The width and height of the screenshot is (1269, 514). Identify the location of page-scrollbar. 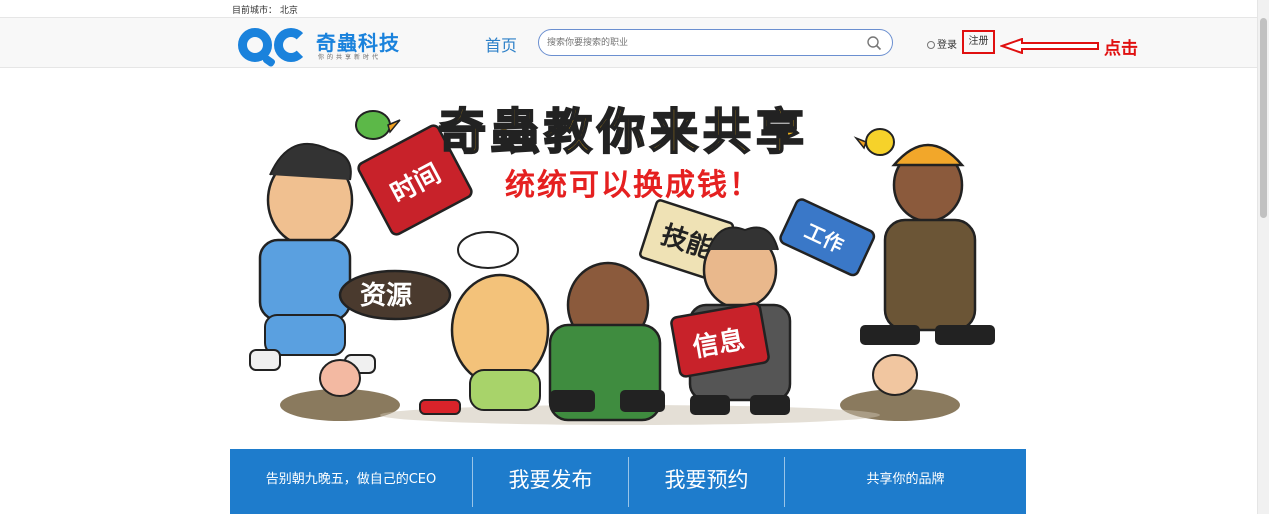
(1263, 257).